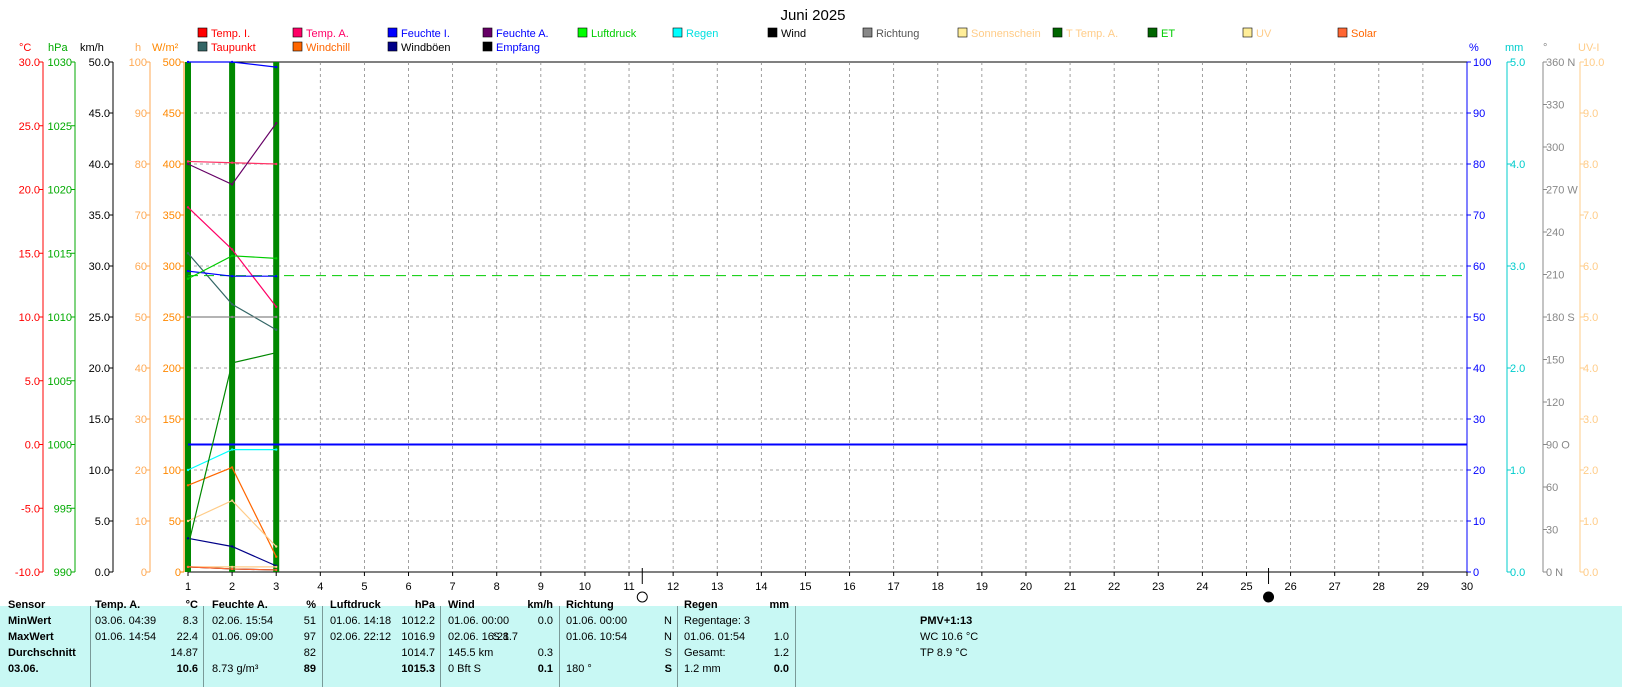 Image resolution: width=1631 pixels, height=687 pixels. I want to click on stats-pressure-header: Luftdruck, so click(355, 605).